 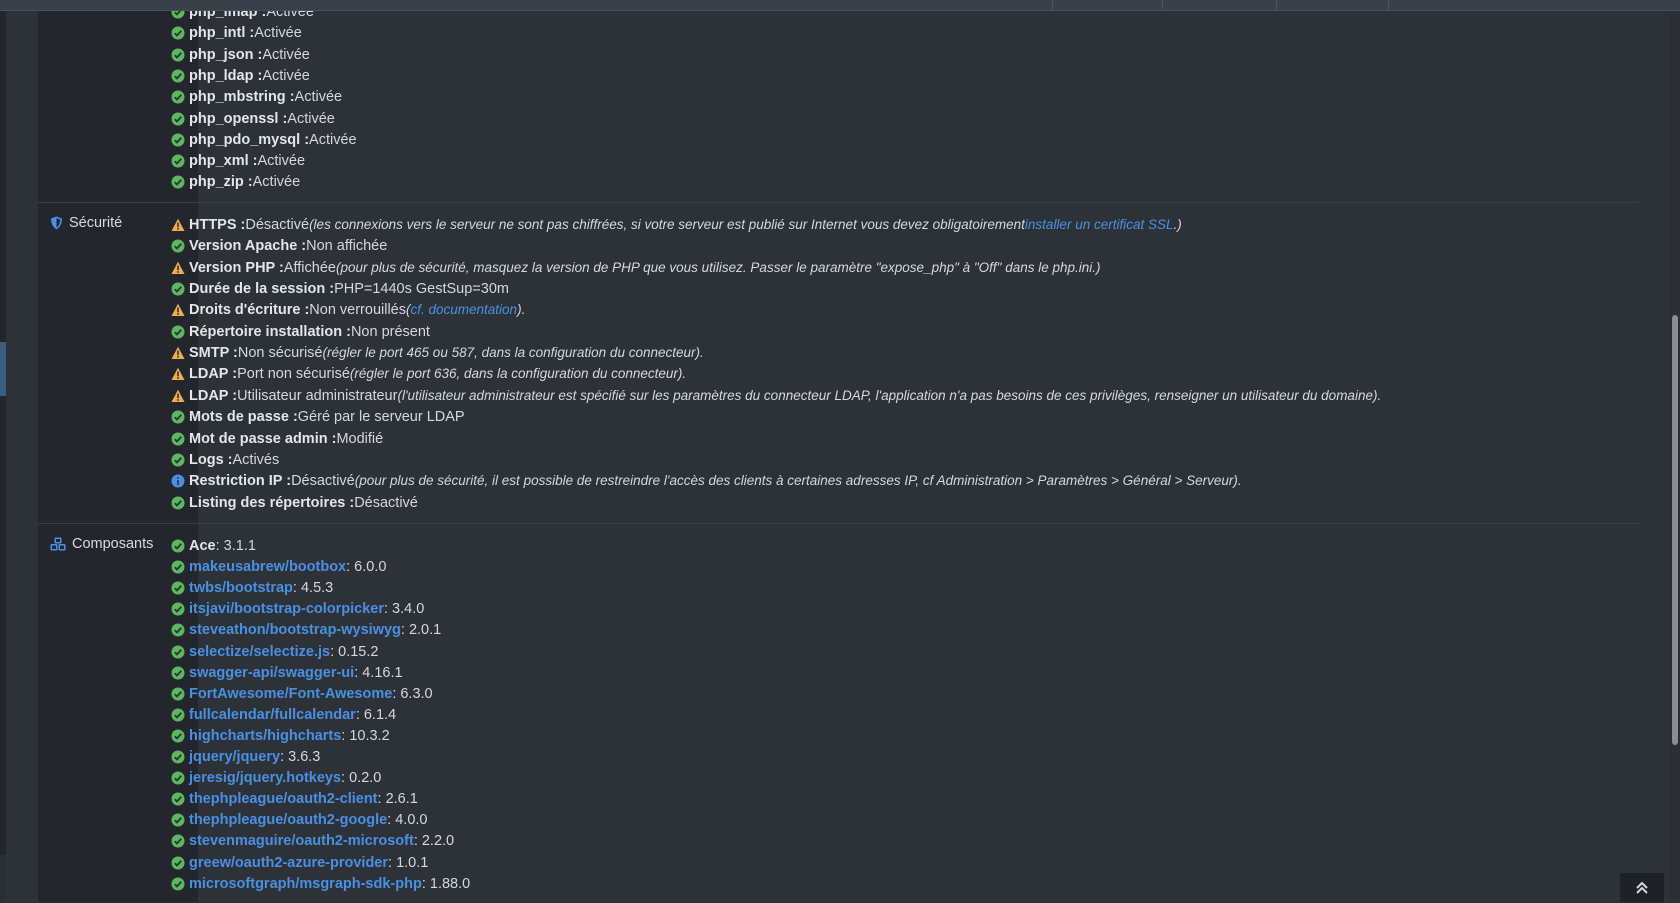 I want to click on extension-name: php_ldap :, so click(x=226, y=75).